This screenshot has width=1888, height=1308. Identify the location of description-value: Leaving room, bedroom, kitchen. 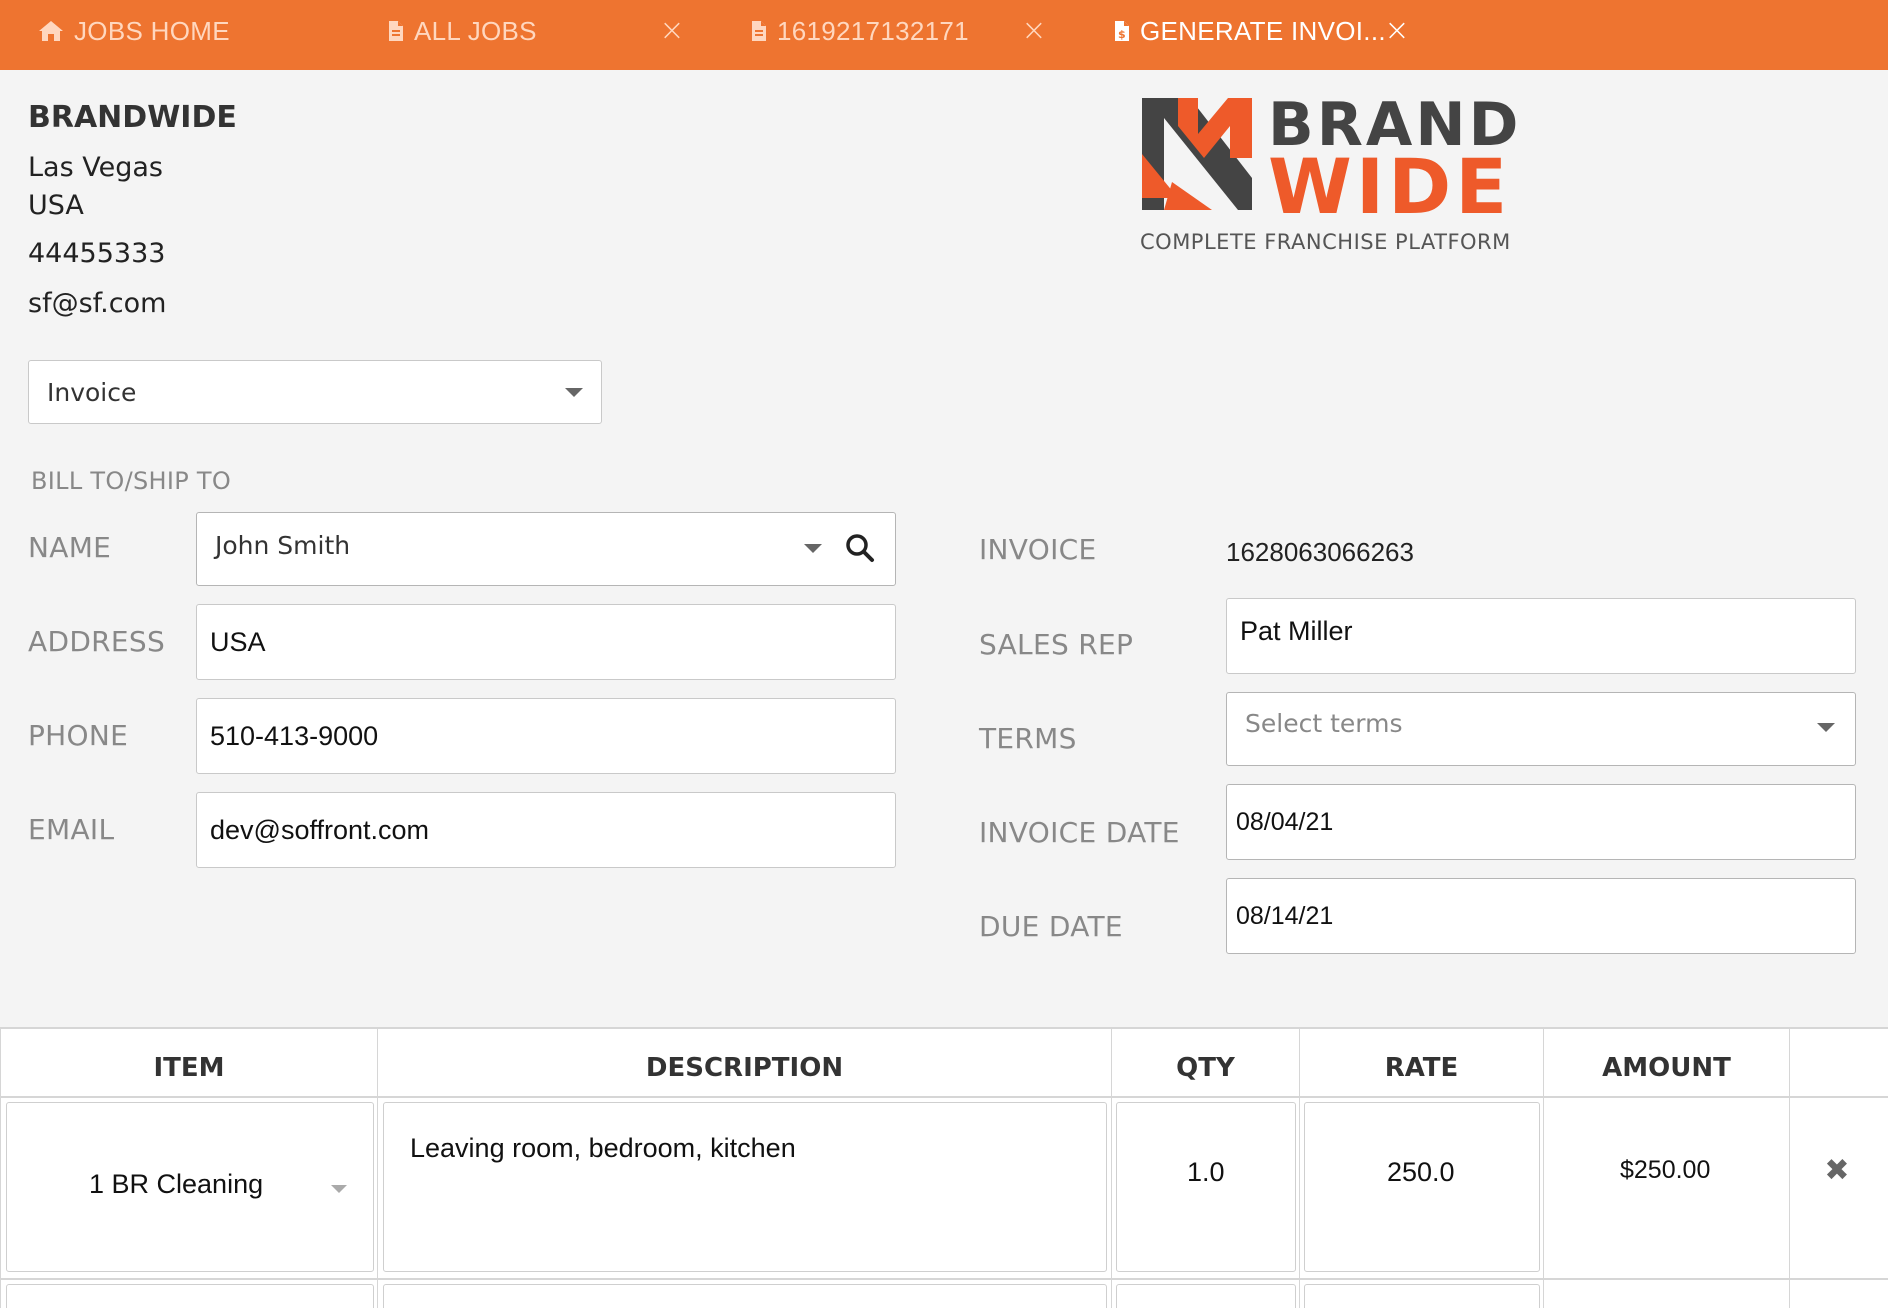
(603, 1148).